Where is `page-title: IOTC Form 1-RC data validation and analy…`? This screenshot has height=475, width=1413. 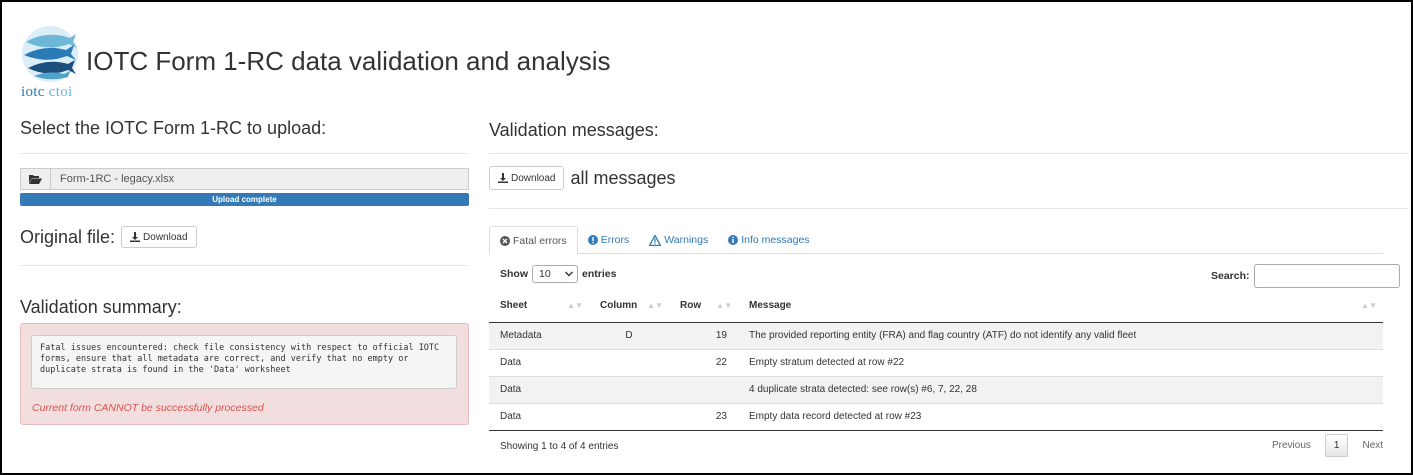 page-title: IOTC Form 1-RC data validation and analy… is located at coordinates (348, 61).